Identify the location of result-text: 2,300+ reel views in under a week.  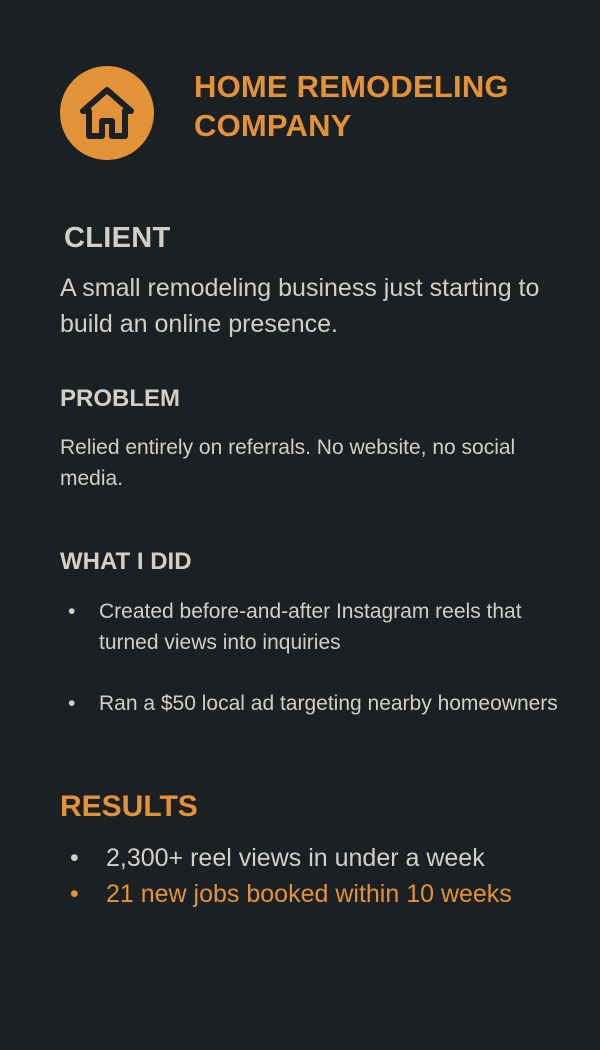
(295, 858).